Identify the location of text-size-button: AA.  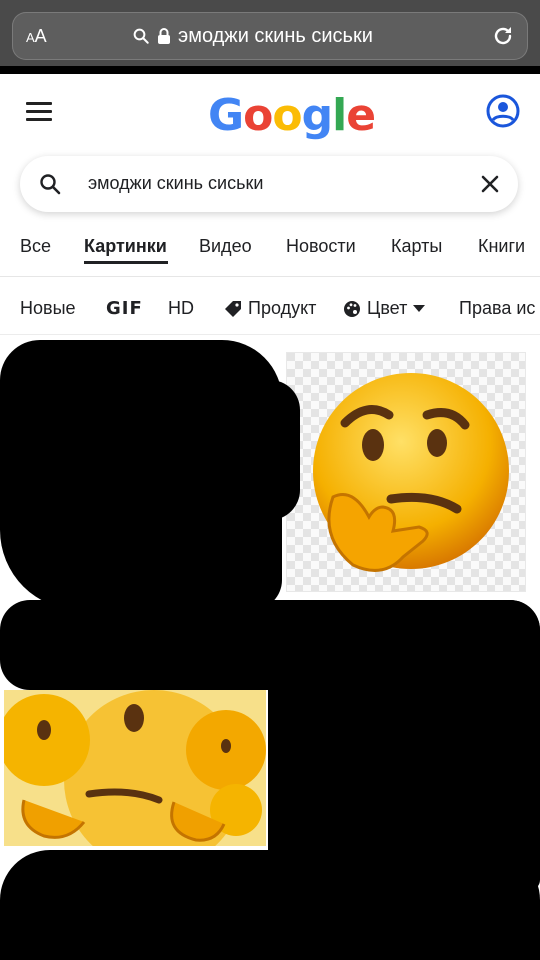
(36, 36).